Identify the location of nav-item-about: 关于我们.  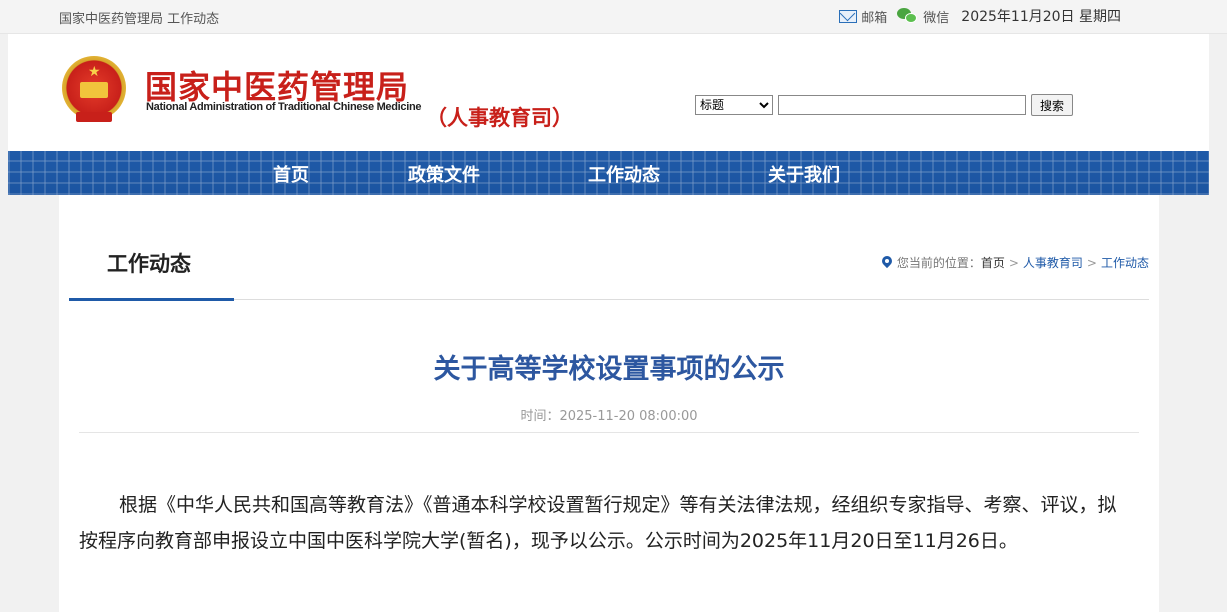
(804, 174).